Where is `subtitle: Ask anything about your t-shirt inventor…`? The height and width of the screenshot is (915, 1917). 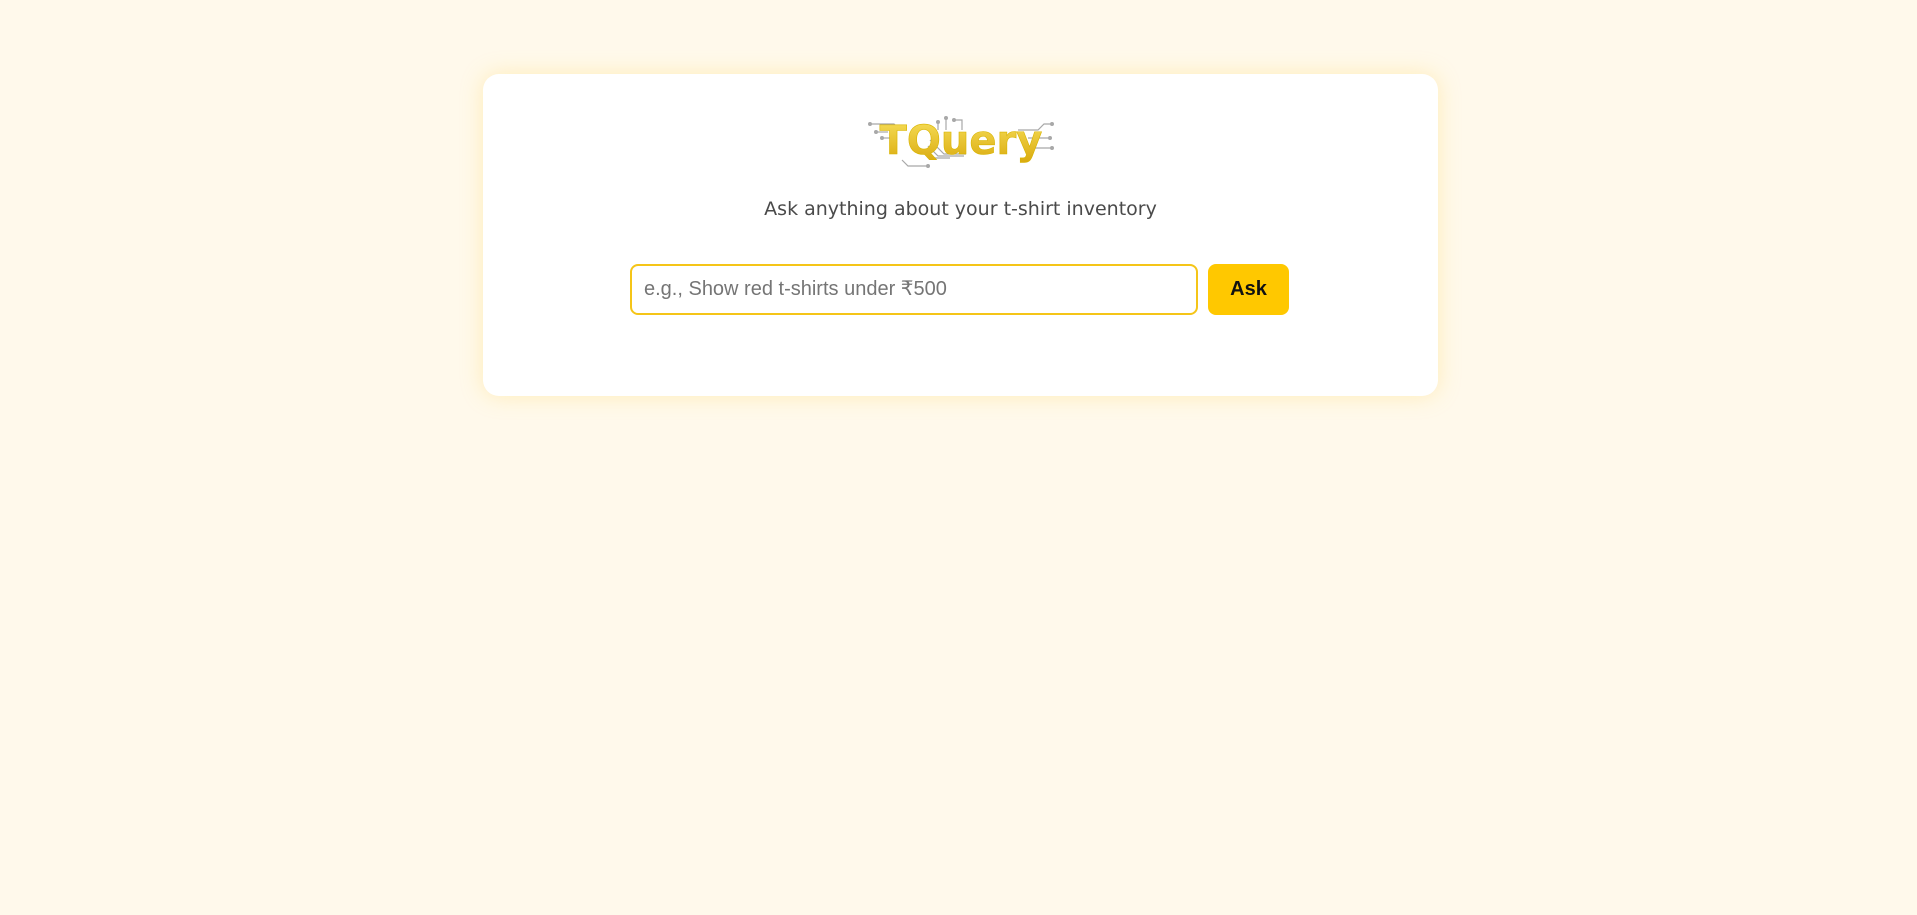
subtitle: Ask anything about your t-shirt inventor… is located at coordinates (960, 209).